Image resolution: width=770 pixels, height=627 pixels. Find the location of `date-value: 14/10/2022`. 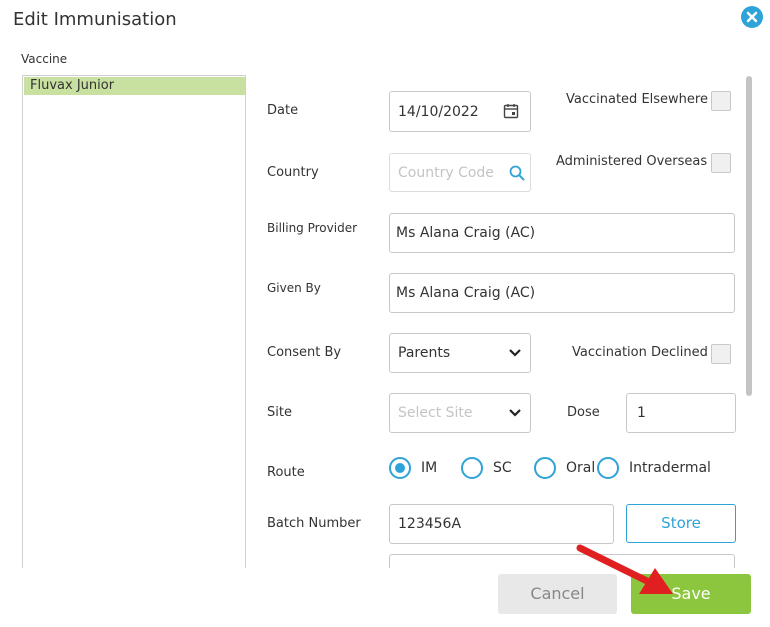

date-value: 14/10/2022 is located at coordinates (438, 111).